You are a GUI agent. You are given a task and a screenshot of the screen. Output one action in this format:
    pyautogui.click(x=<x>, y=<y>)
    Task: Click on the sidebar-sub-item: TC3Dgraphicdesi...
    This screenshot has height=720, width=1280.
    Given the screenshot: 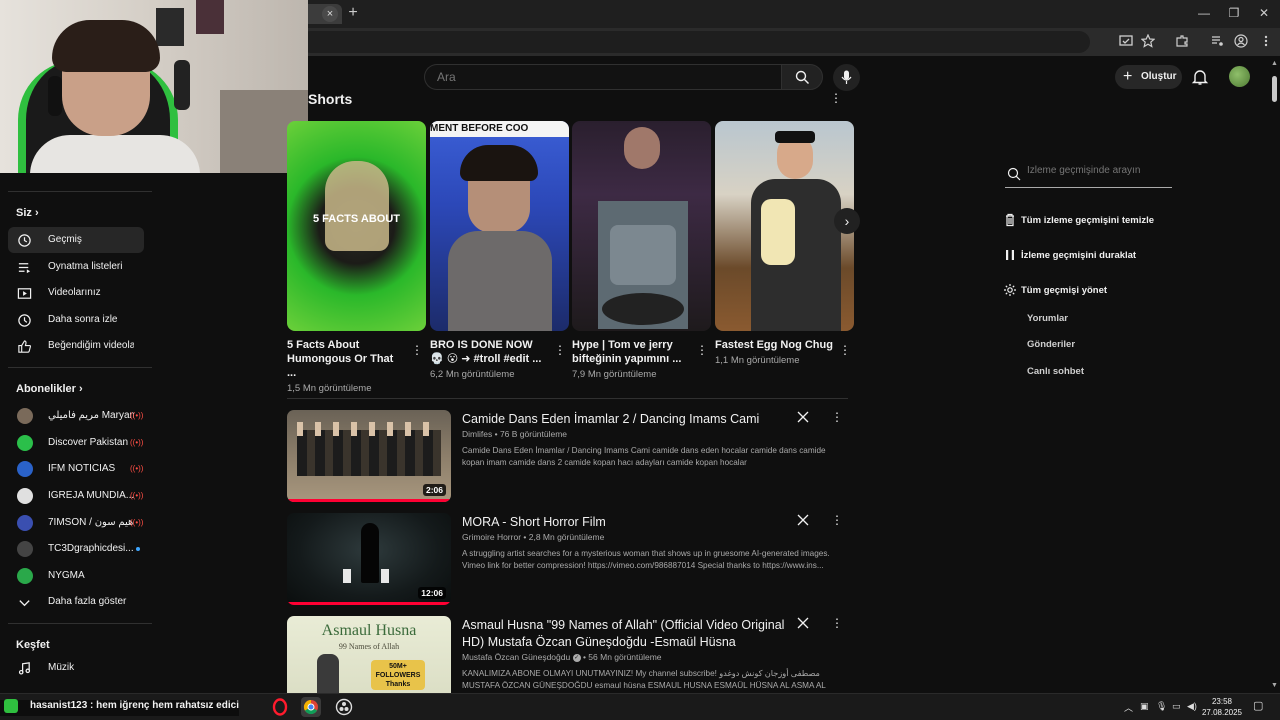 What is the action you would take?
    pyautogui.click(x=76, y=549)
    